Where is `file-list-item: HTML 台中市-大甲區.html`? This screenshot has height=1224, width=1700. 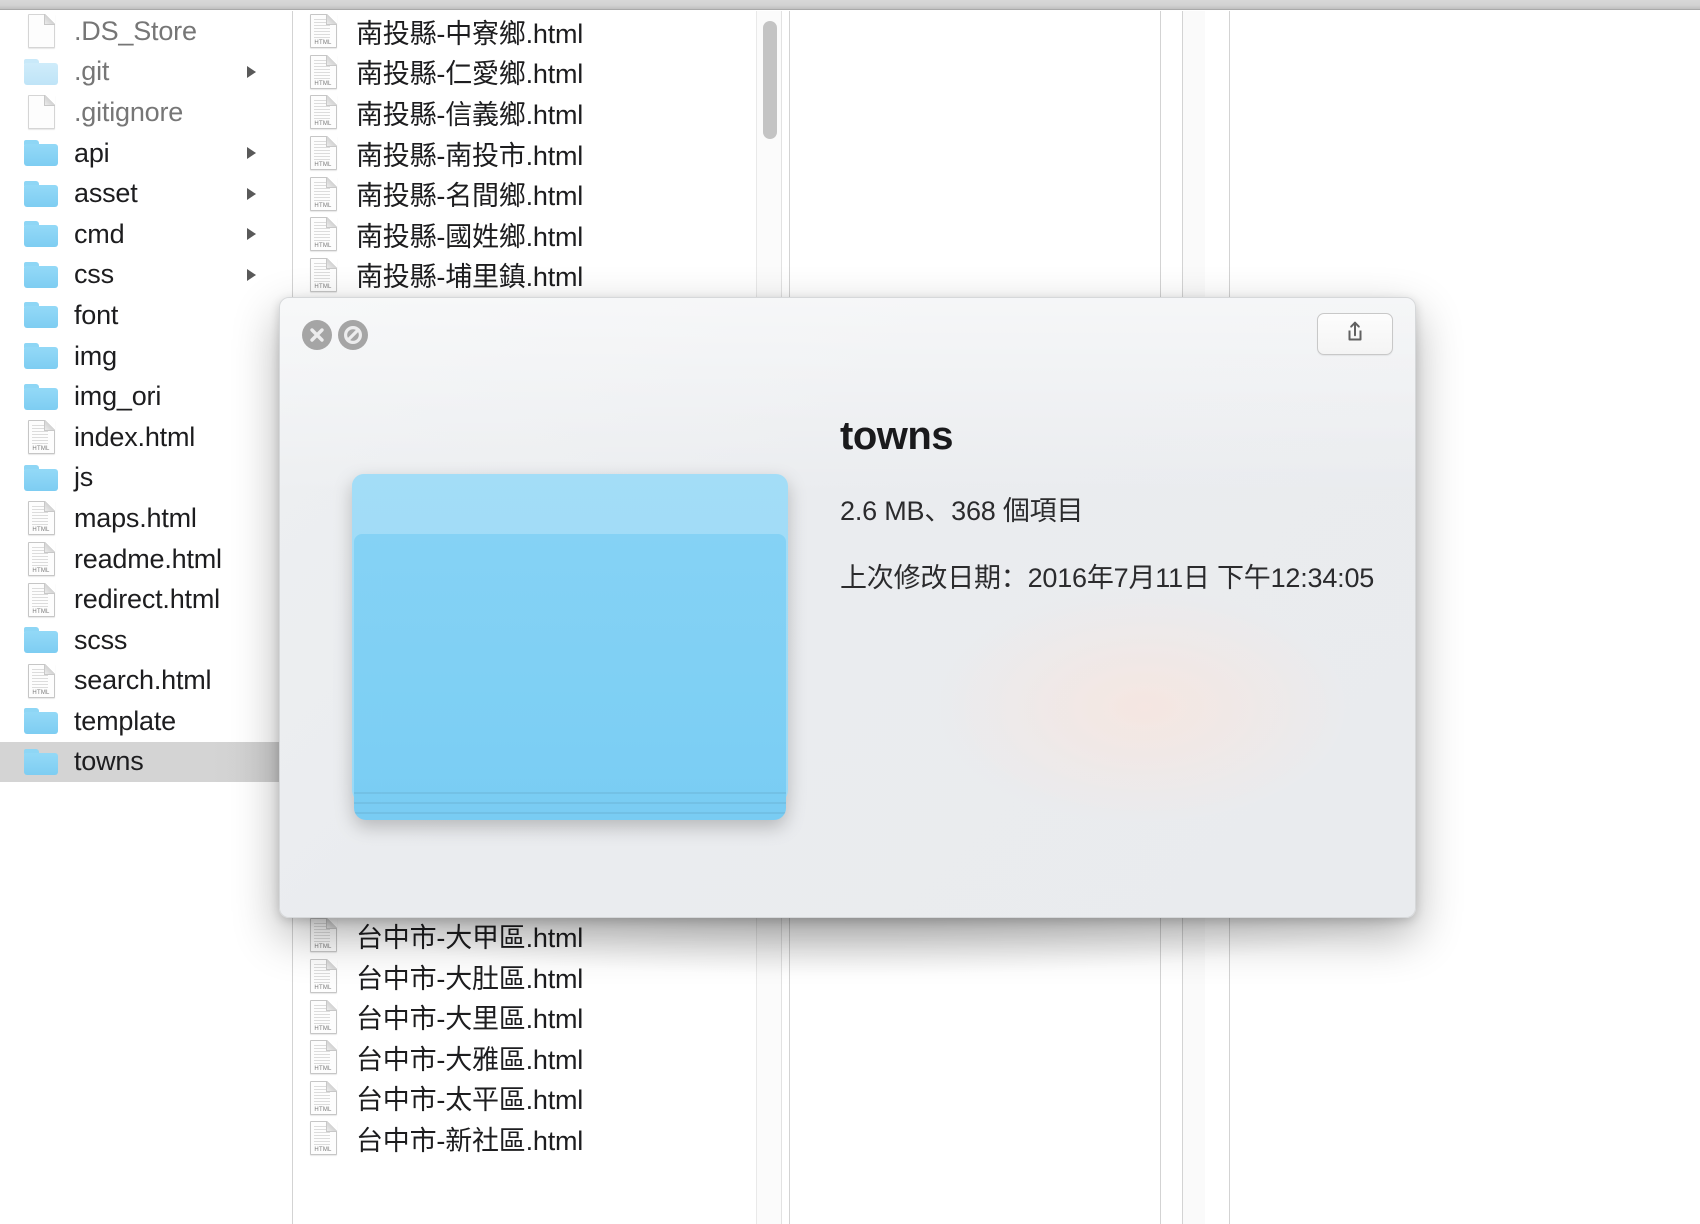 file-list-item: HTML 台中市-大甲區.html is located at coordinates (525, 935).